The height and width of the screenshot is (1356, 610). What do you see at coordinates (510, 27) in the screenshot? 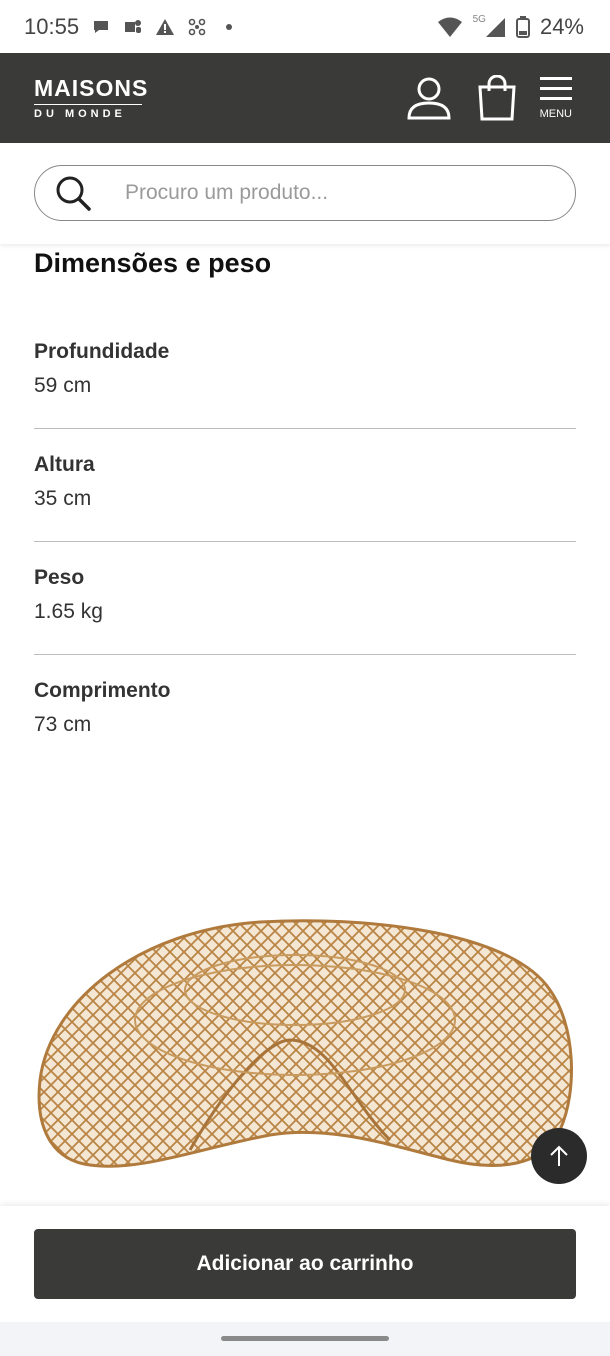
I see `status-right: 5G 24%` at bounding box center [510, 27].